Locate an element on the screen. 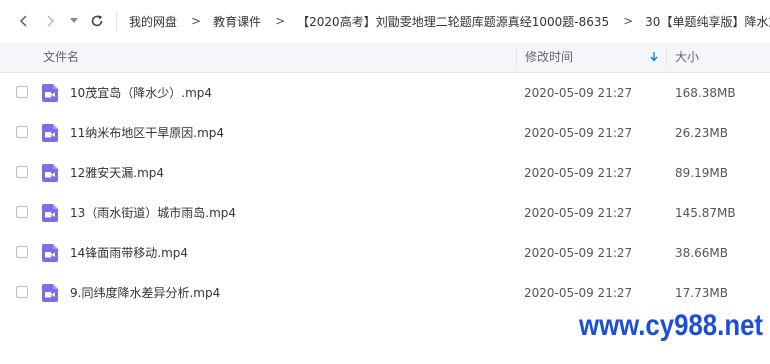 The image size is (770, 364). chevron-right-icon is located at coordinates (50, 21).